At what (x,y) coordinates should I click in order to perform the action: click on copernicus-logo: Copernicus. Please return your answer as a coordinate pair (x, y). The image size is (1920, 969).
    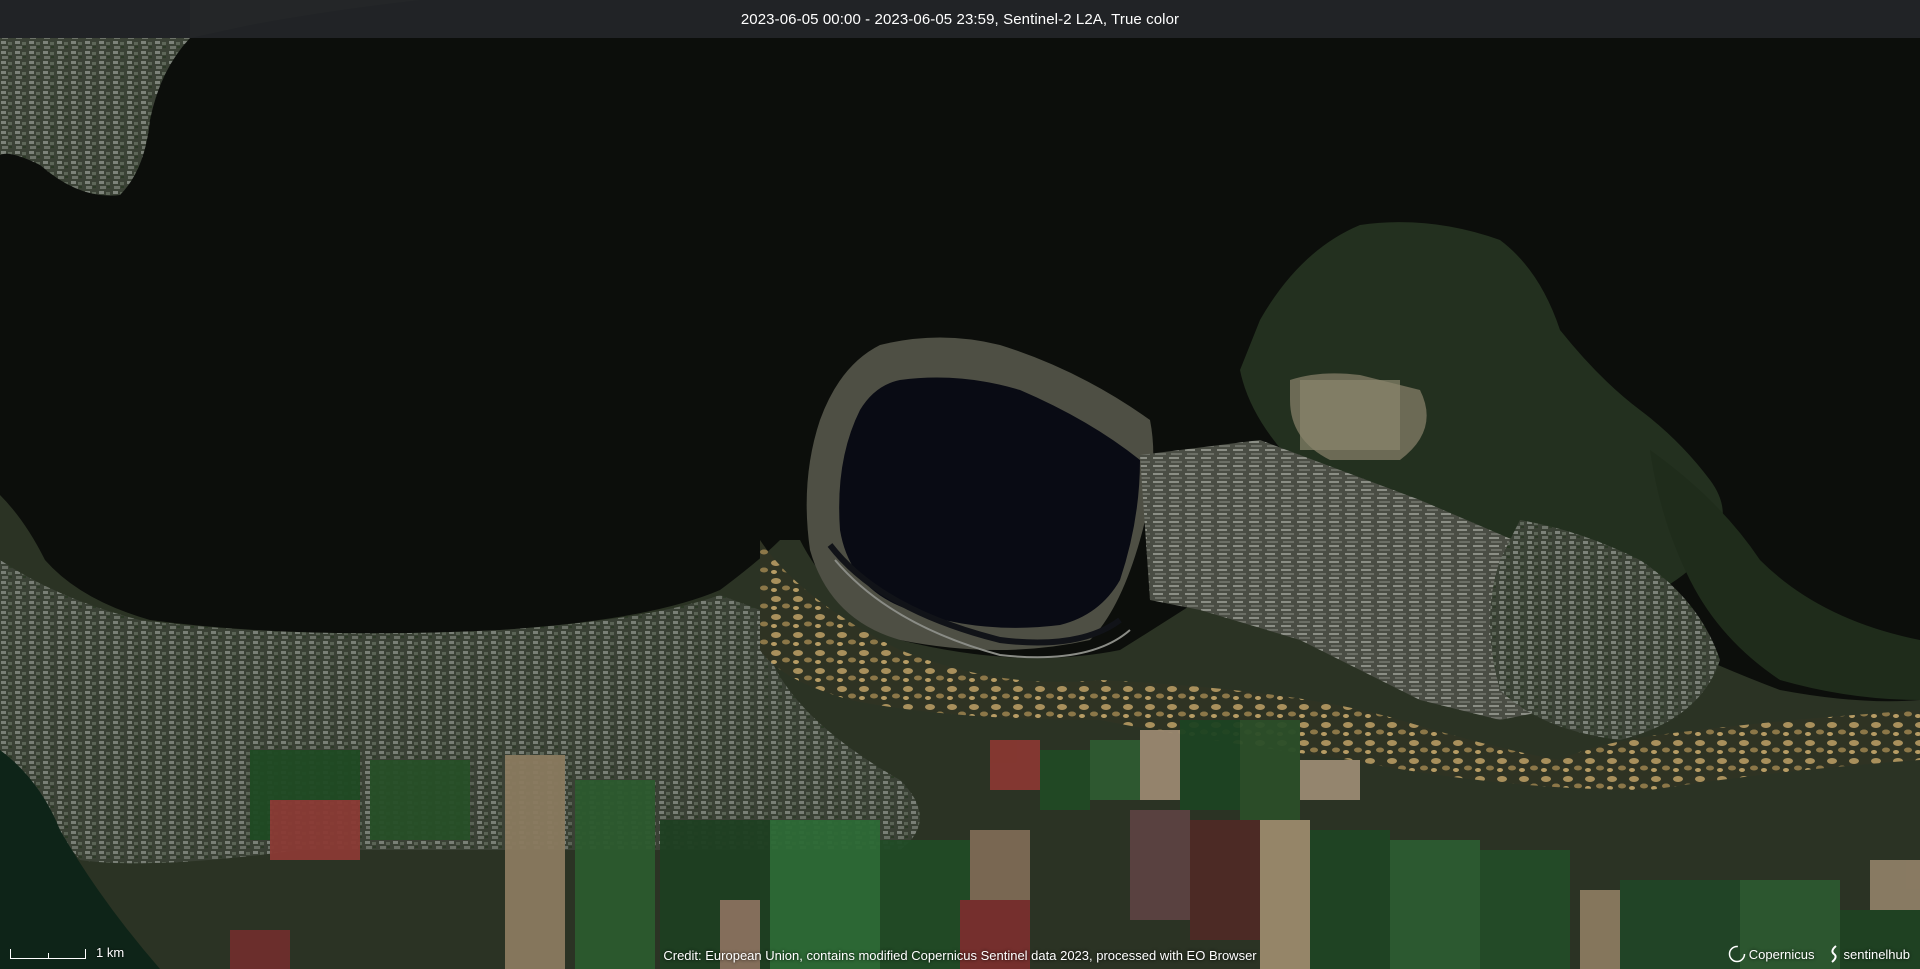
    Looking at the image, I should click on (1771, 954).